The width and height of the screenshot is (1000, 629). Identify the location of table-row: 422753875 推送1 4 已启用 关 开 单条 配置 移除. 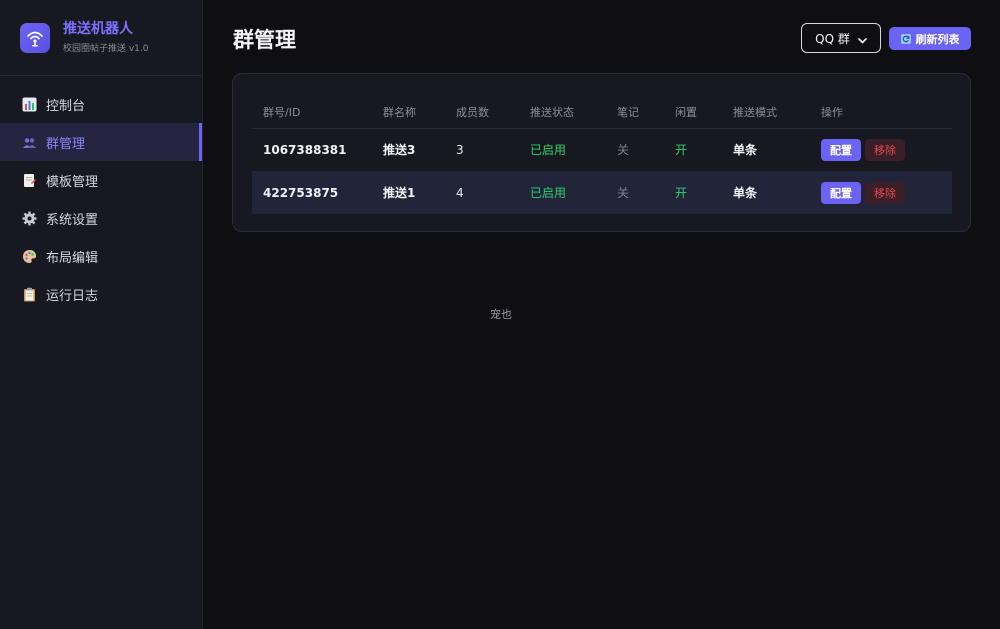
(602, 192).